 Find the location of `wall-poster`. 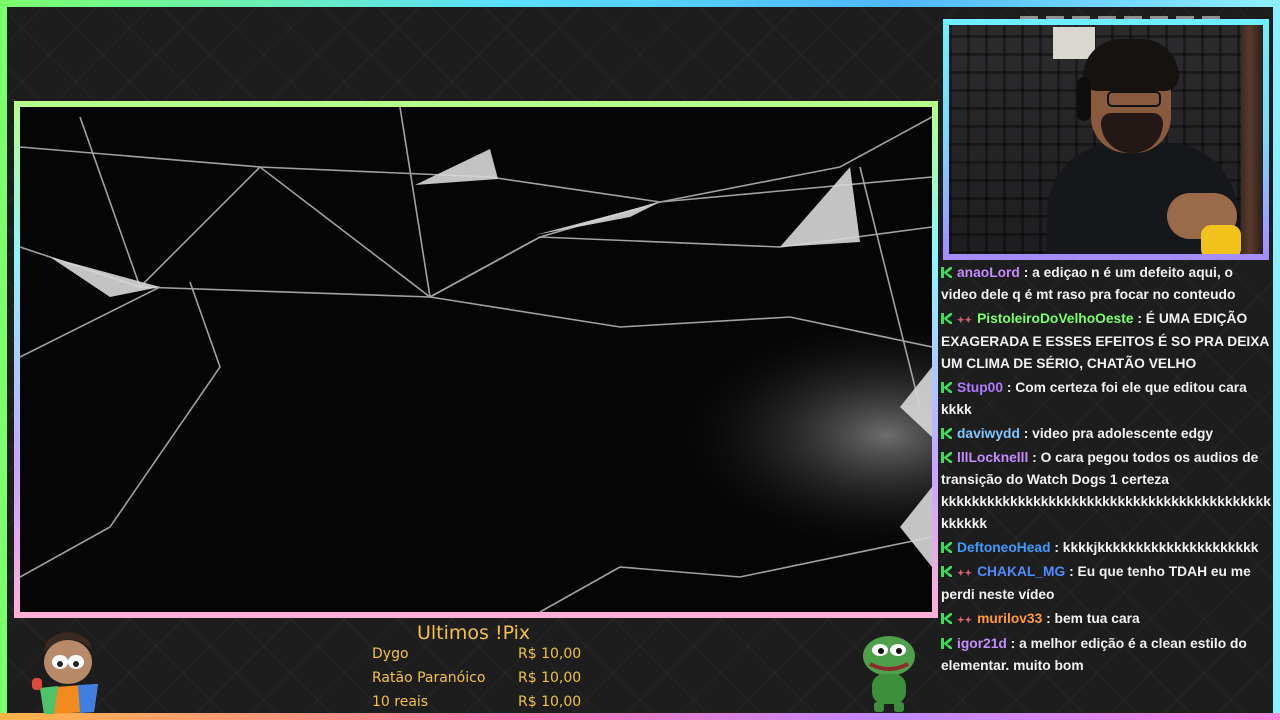

wall-poster is located at coordinates (1074, 43).